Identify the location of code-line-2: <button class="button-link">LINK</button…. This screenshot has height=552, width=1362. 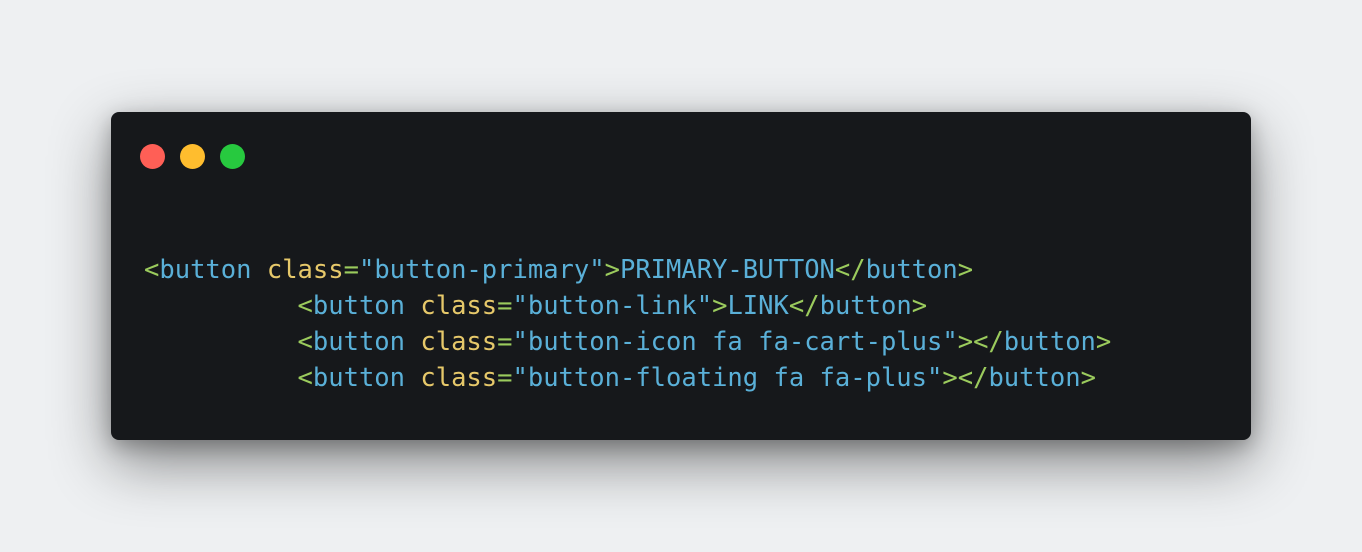
(612, 306).